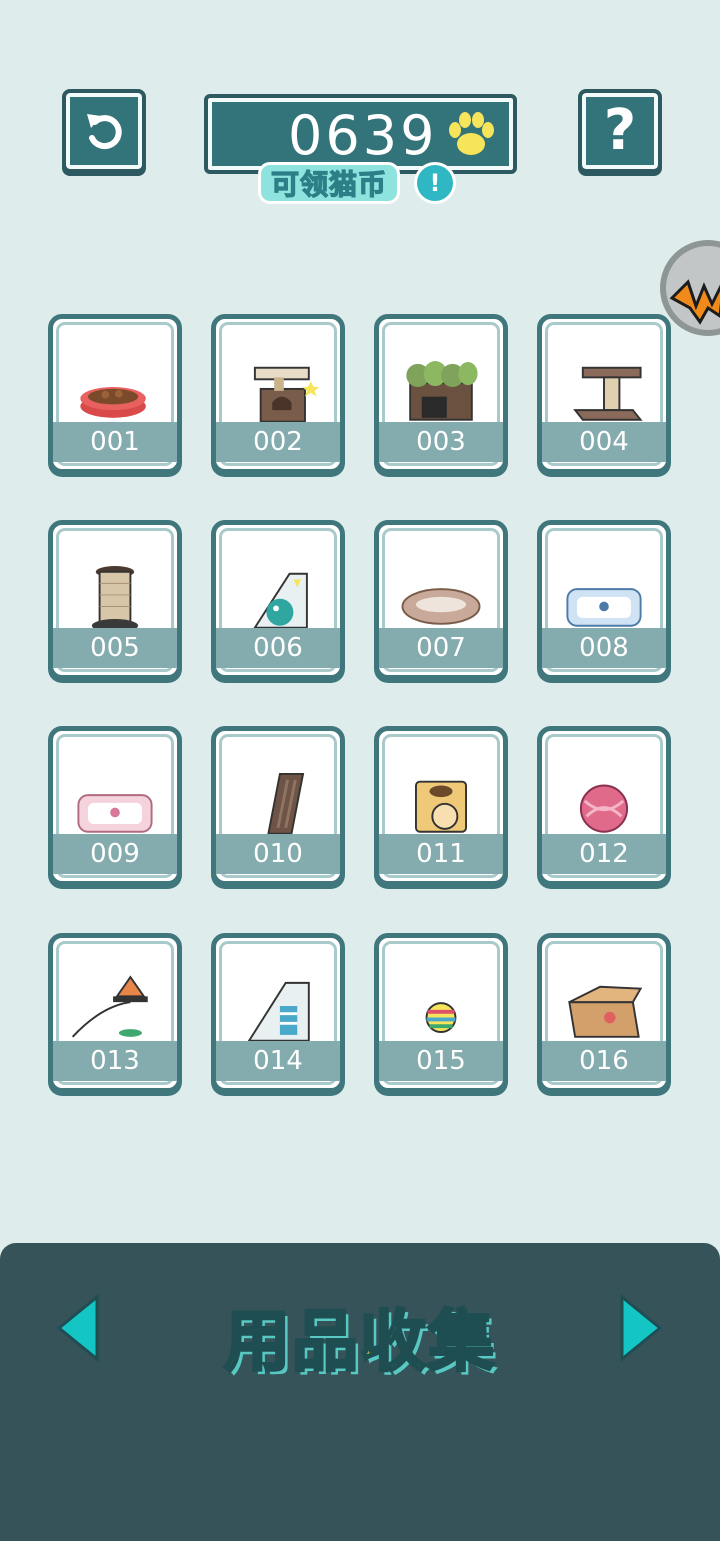 The height and width of the screenshot is (1541, 720). Describe the element at coordinates (115, 854) in the screenshot. I see `item-number: 009` at that location.